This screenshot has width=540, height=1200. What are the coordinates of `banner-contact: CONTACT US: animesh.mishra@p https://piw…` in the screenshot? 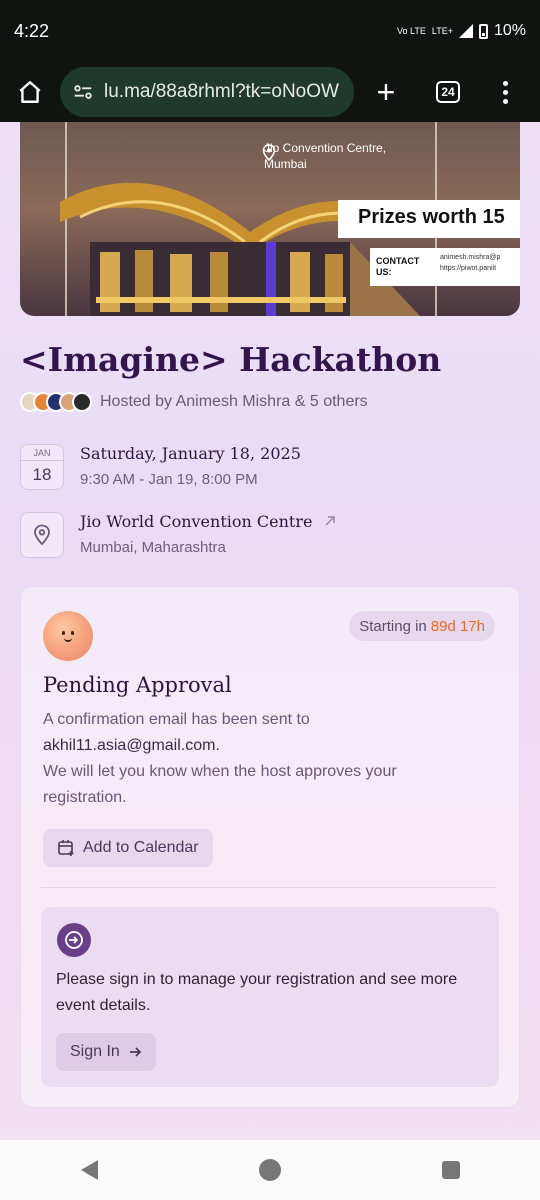 It's located at (445, 267).